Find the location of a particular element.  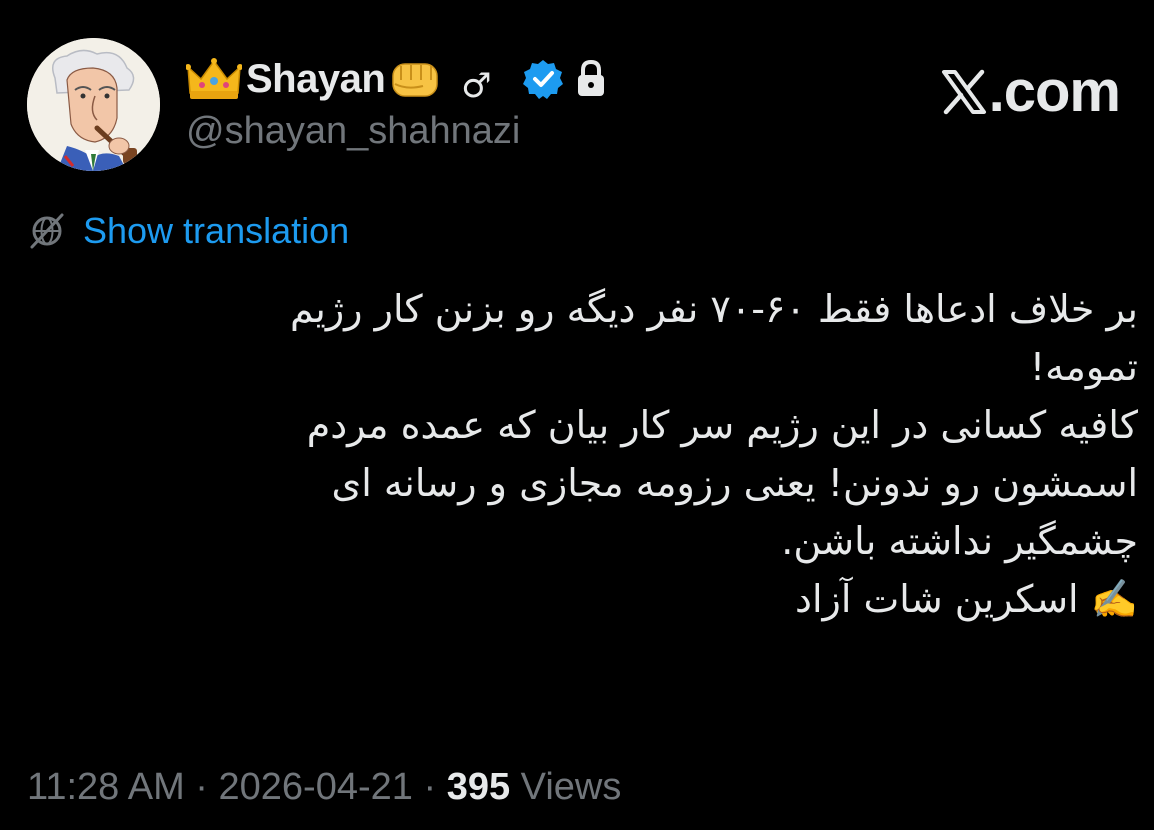

tweet-meta: 11:28 AM · 2026-04-21 · 395 Views is located at coordinates (324, 787).